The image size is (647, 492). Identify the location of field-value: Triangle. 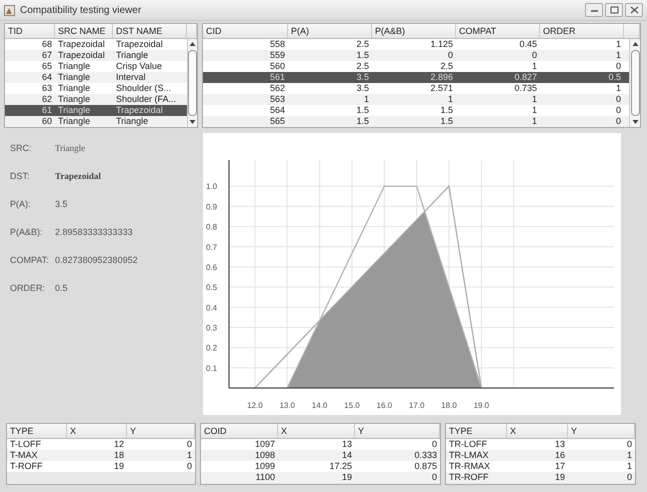
(70, 148).